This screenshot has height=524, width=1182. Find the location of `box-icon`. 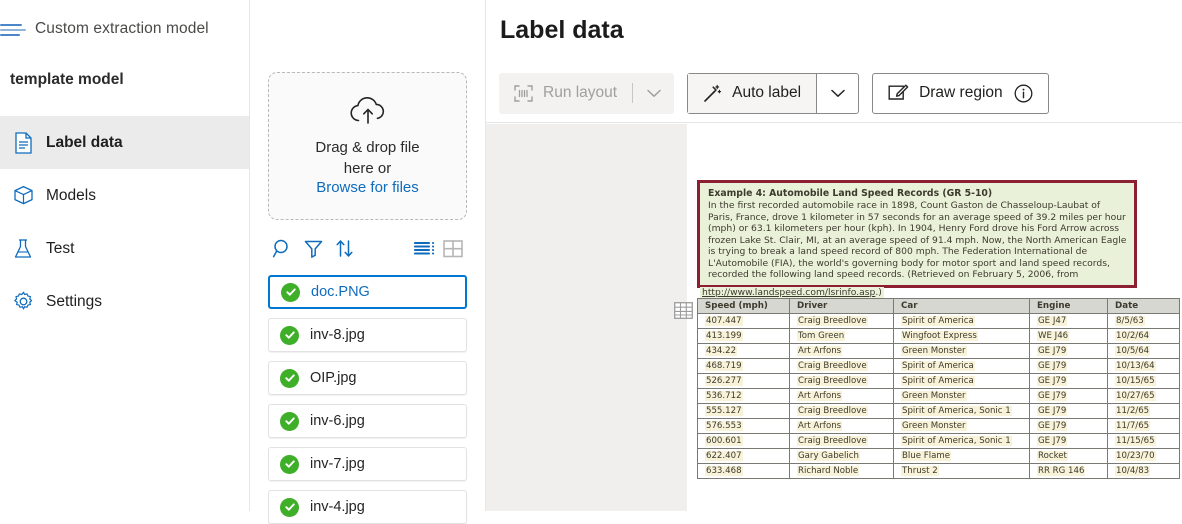

box-icon is located at coordinates (23, 196).